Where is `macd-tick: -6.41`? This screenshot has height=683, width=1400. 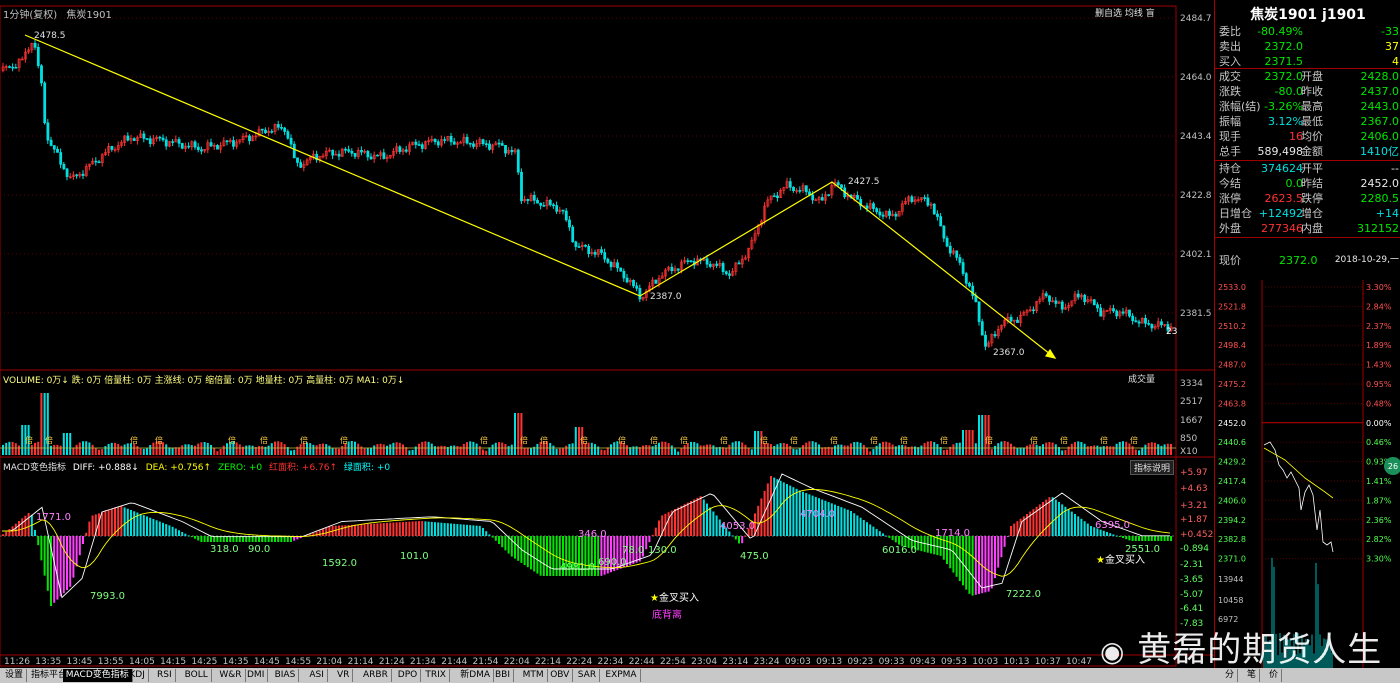
macd-tick: -6.41 is located at coordinates (1191, 609).